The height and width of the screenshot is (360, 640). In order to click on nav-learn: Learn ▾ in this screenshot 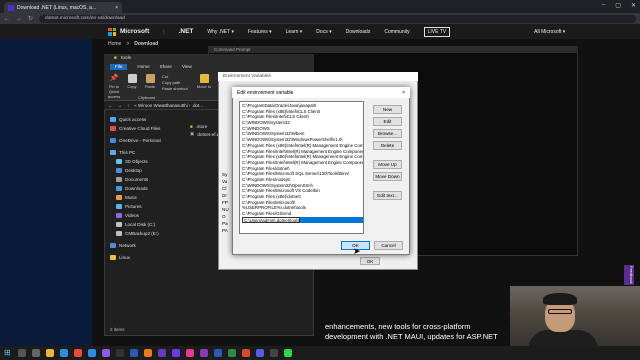, I will do `click(294, 32)`.